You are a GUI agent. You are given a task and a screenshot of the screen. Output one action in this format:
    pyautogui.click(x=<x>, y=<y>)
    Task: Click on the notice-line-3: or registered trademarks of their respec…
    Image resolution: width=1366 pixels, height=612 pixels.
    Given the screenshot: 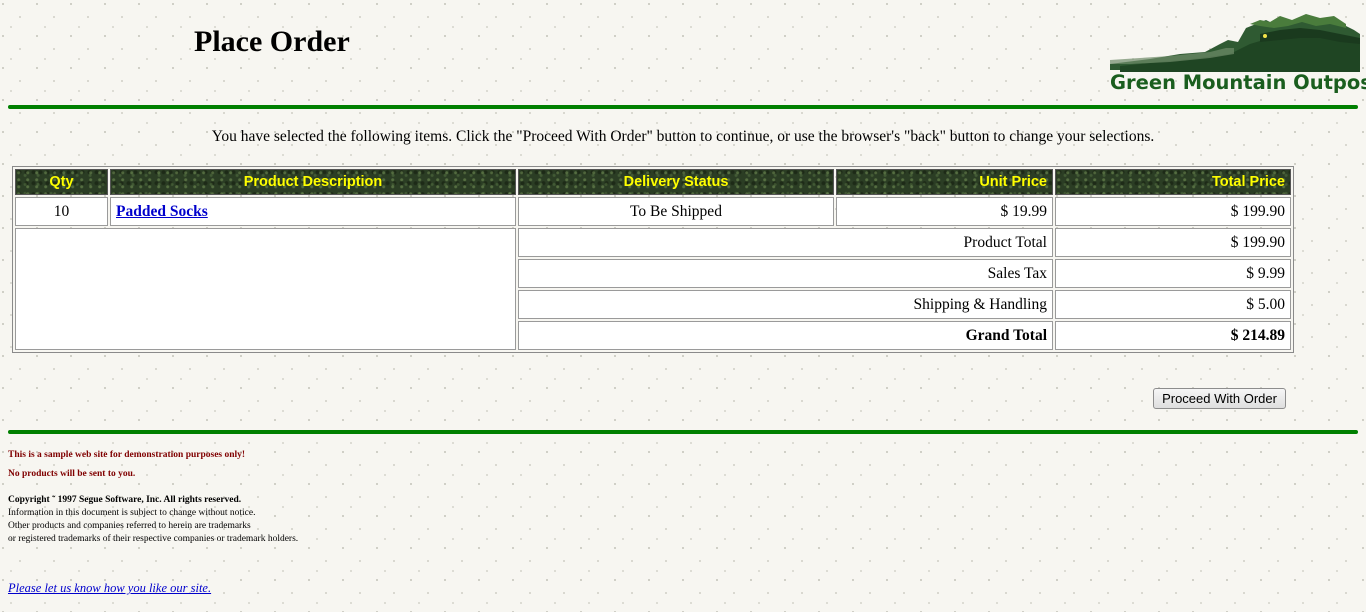 What is the action you would take?
    pyautogui.click(x=153, y=539)
    